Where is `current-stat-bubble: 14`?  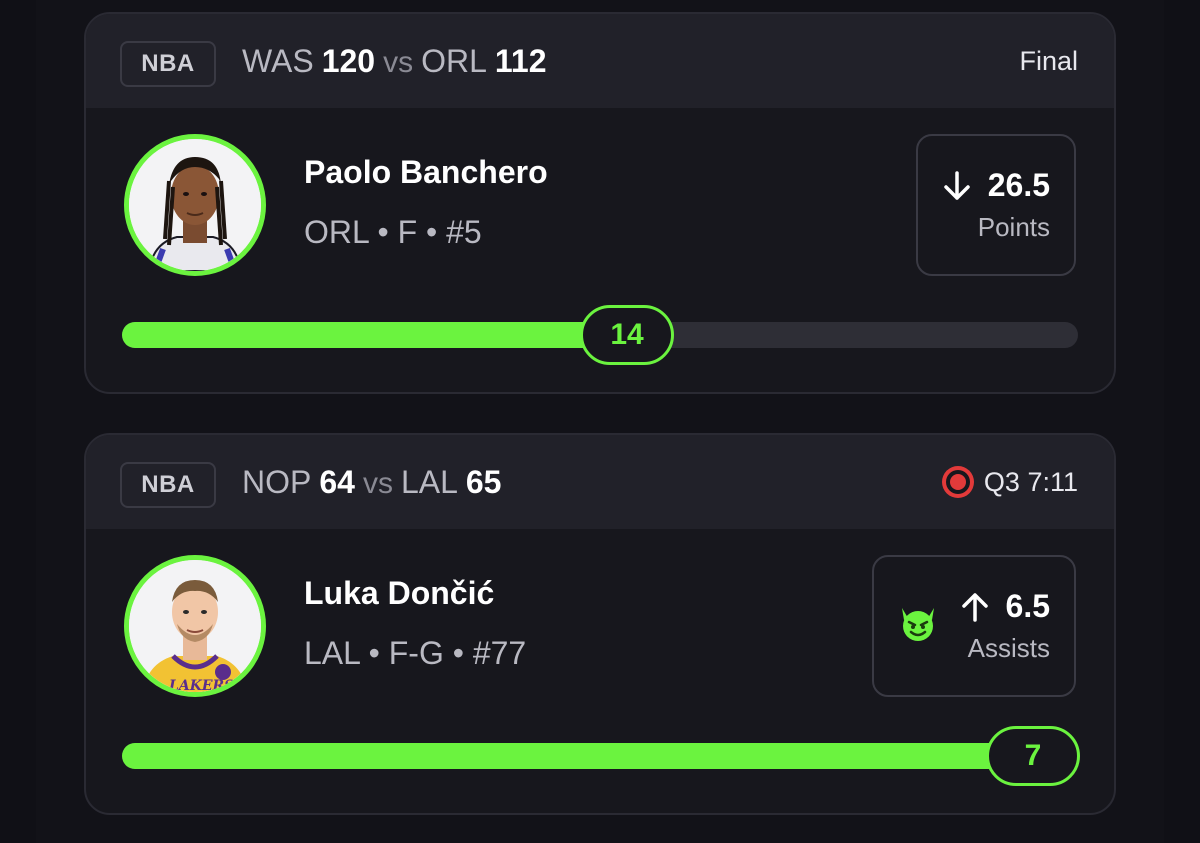 current-stat-bubble: 14 is located at coordinates (627, 335).